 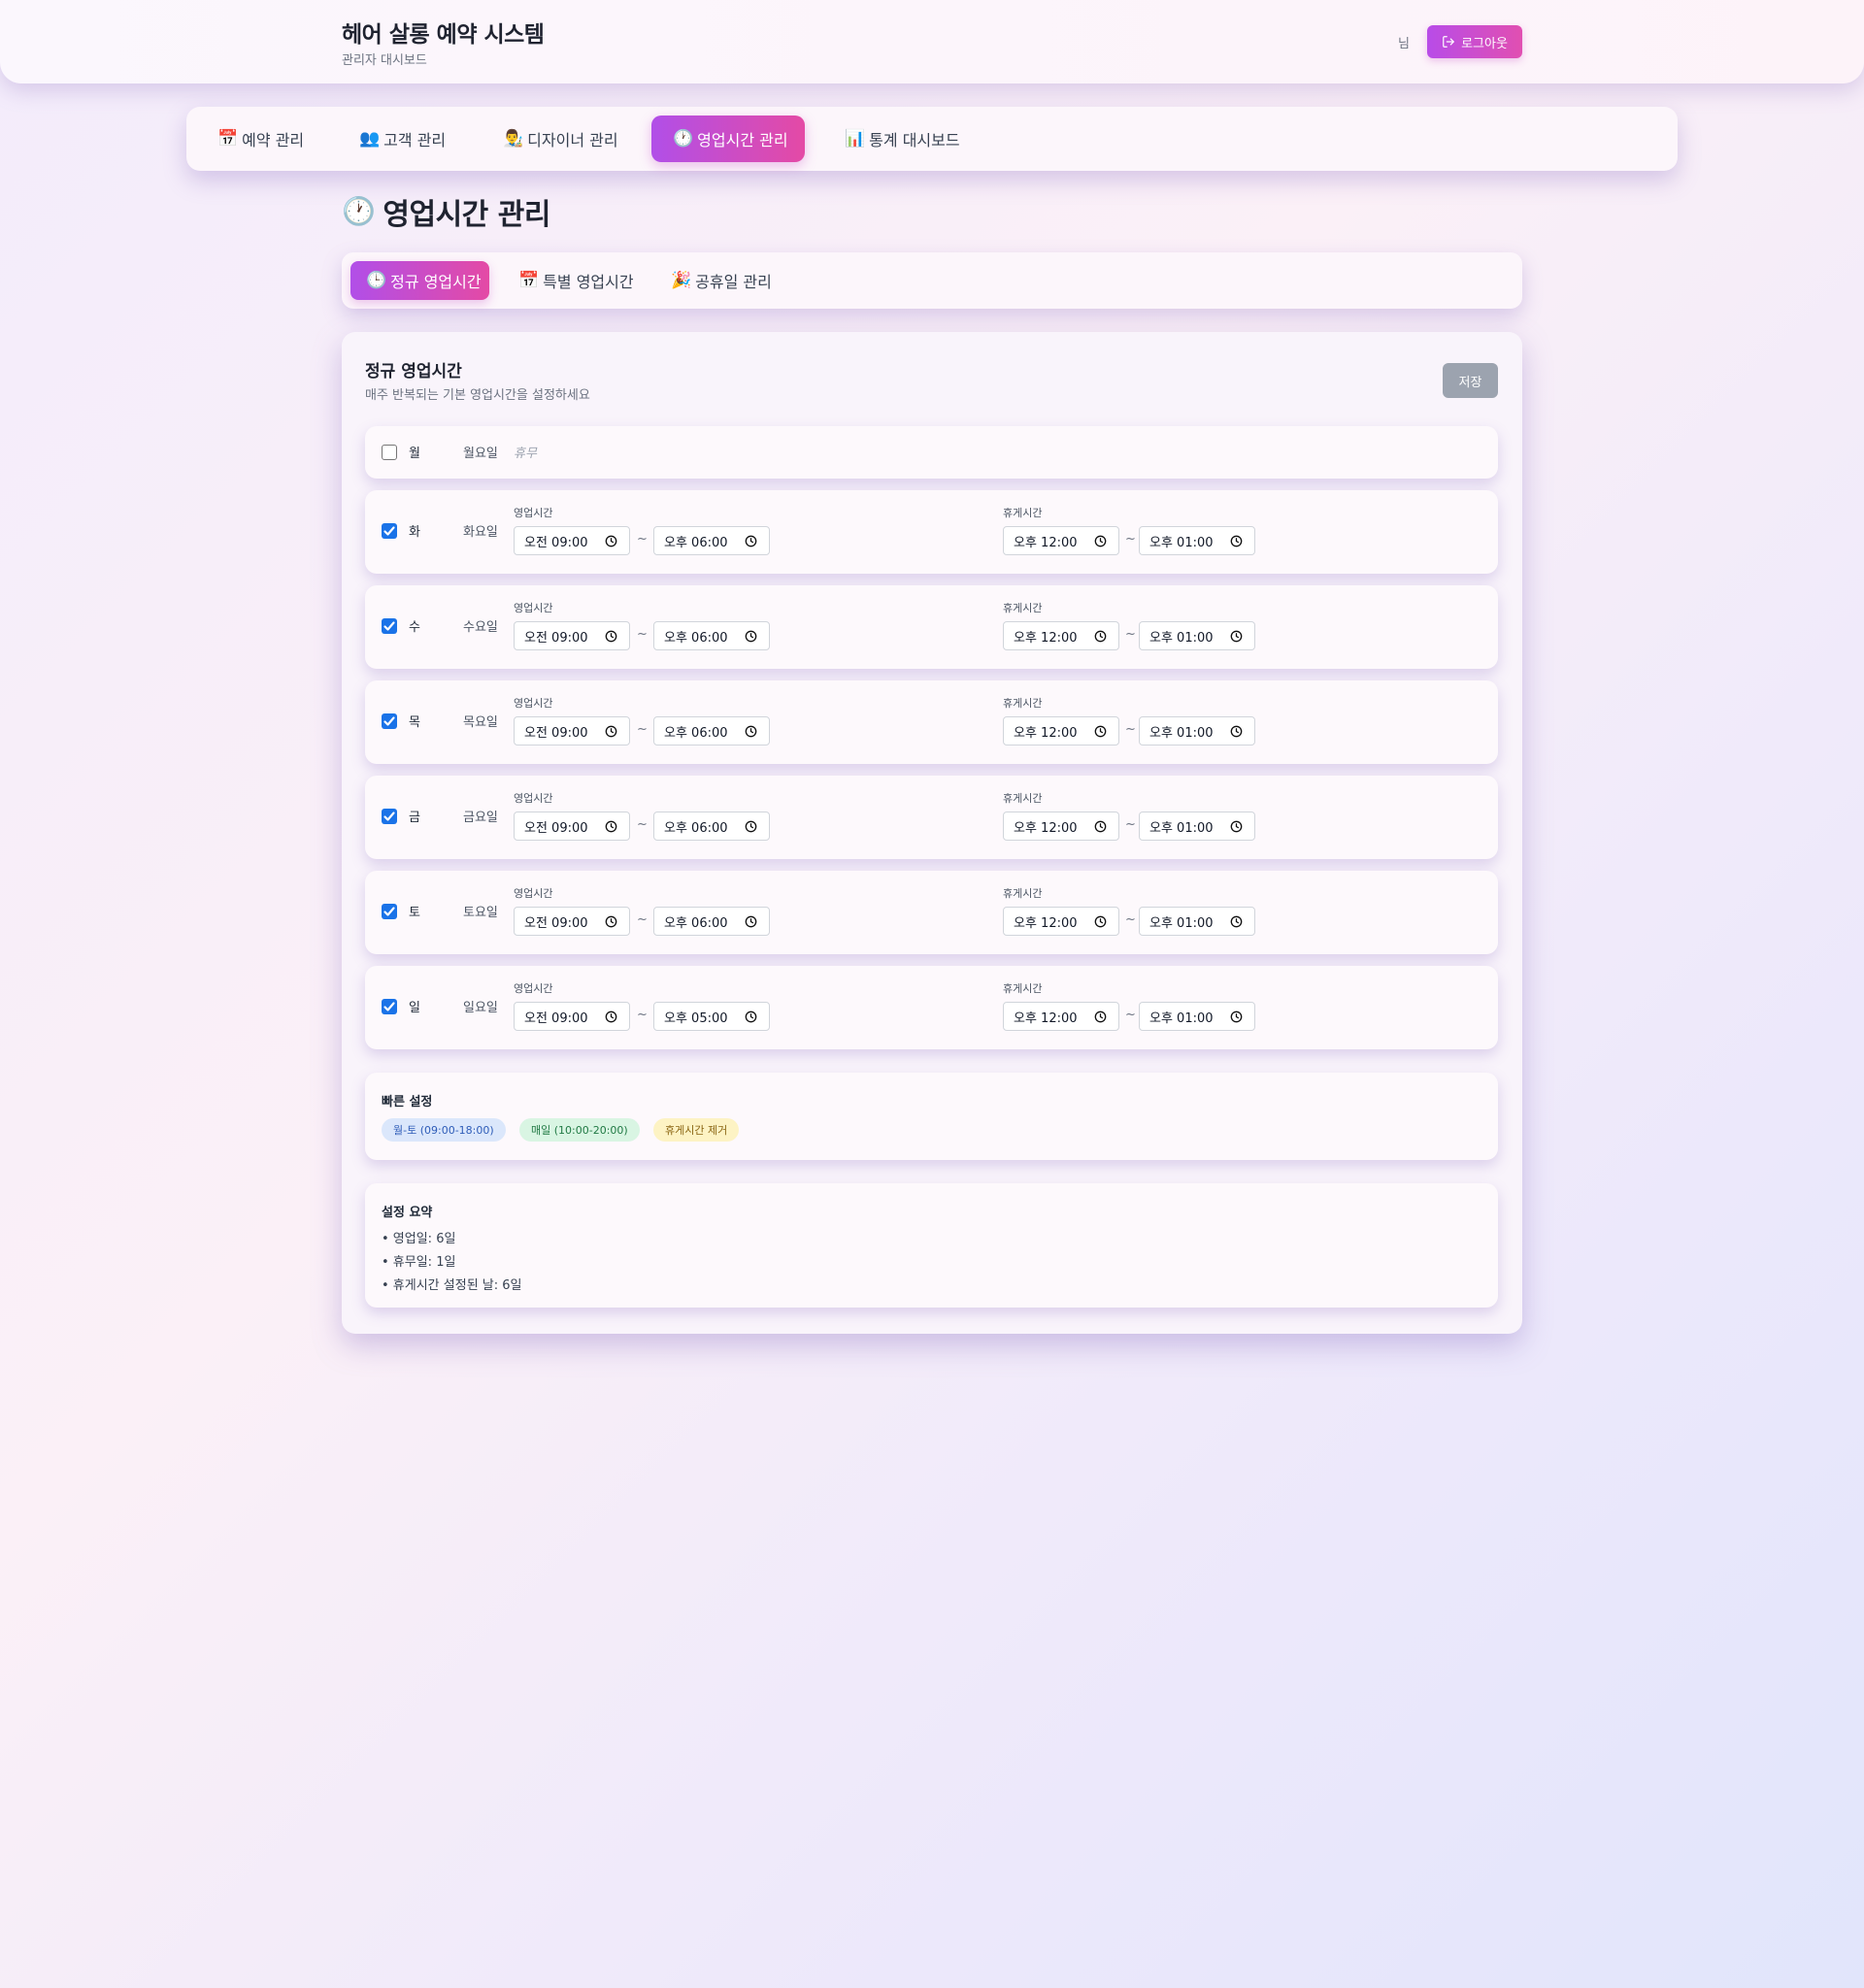 What do you see at coordinates (407, 1213) in the screenshot?
I see `summary-title: 설정 요약` at bounding box center [407, 1213].